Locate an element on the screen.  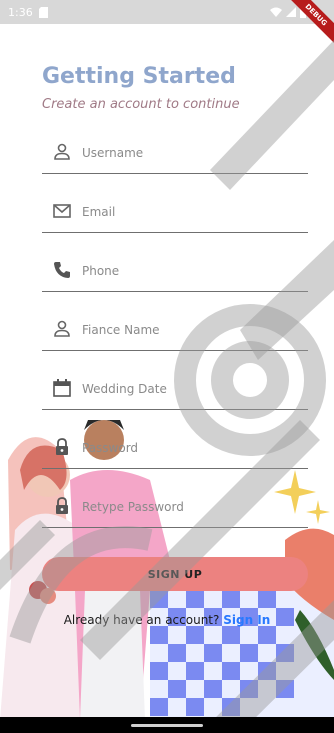
username-input is located at coordinates (192, 153).